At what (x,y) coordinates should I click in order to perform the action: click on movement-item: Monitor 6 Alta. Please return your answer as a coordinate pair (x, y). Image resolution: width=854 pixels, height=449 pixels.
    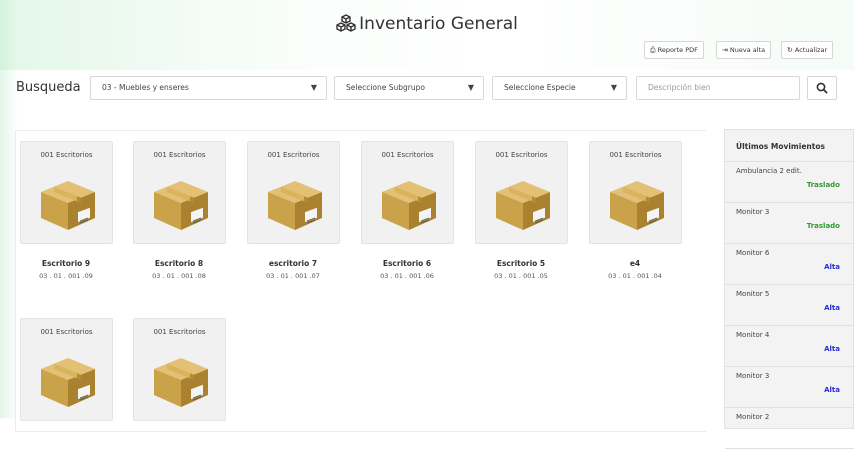
    Looking at the image, I should click on (789, 264).